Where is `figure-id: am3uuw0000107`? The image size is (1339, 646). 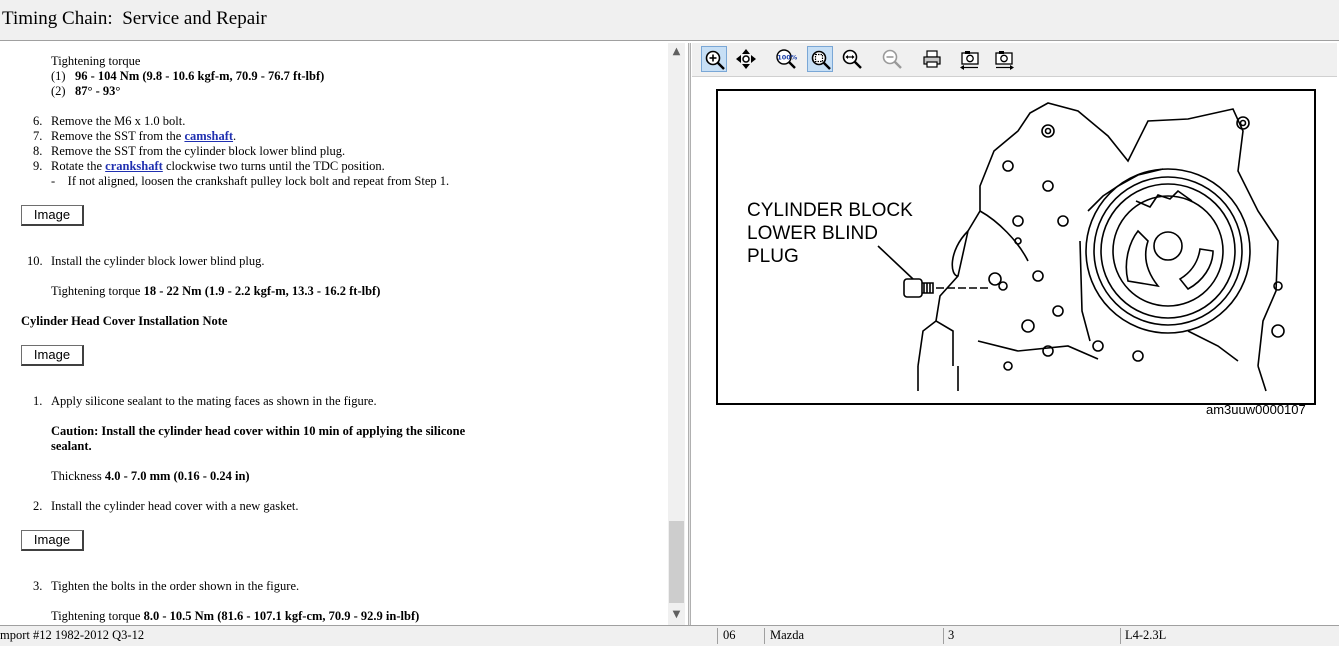
figure-id: am3uuw0000107 is located at coordinates (1256, 409).